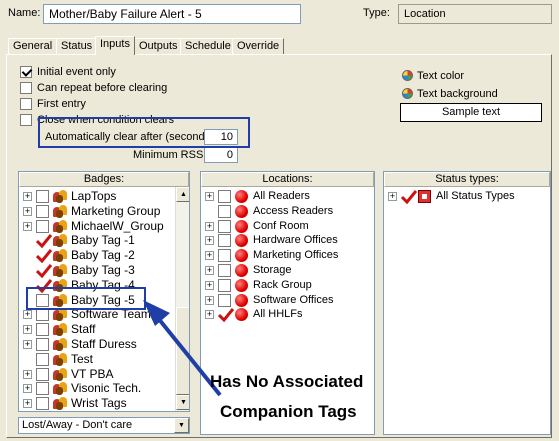 This screenshot has width=559, height=441. I want to click on arrow-head, so click(156, 313).